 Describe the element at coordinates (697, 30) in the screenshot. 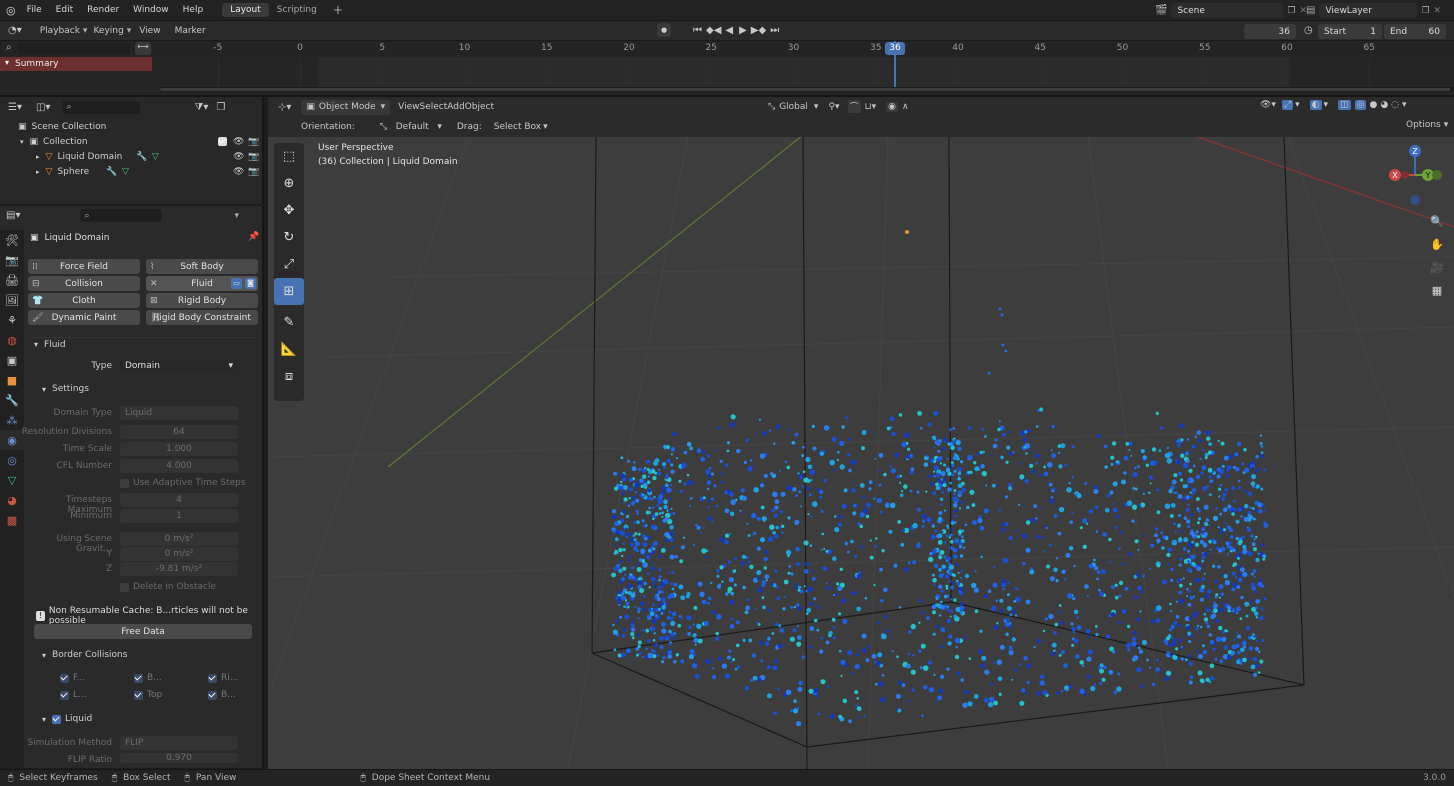

I see `jump-start-icon: ⏮` at that location.